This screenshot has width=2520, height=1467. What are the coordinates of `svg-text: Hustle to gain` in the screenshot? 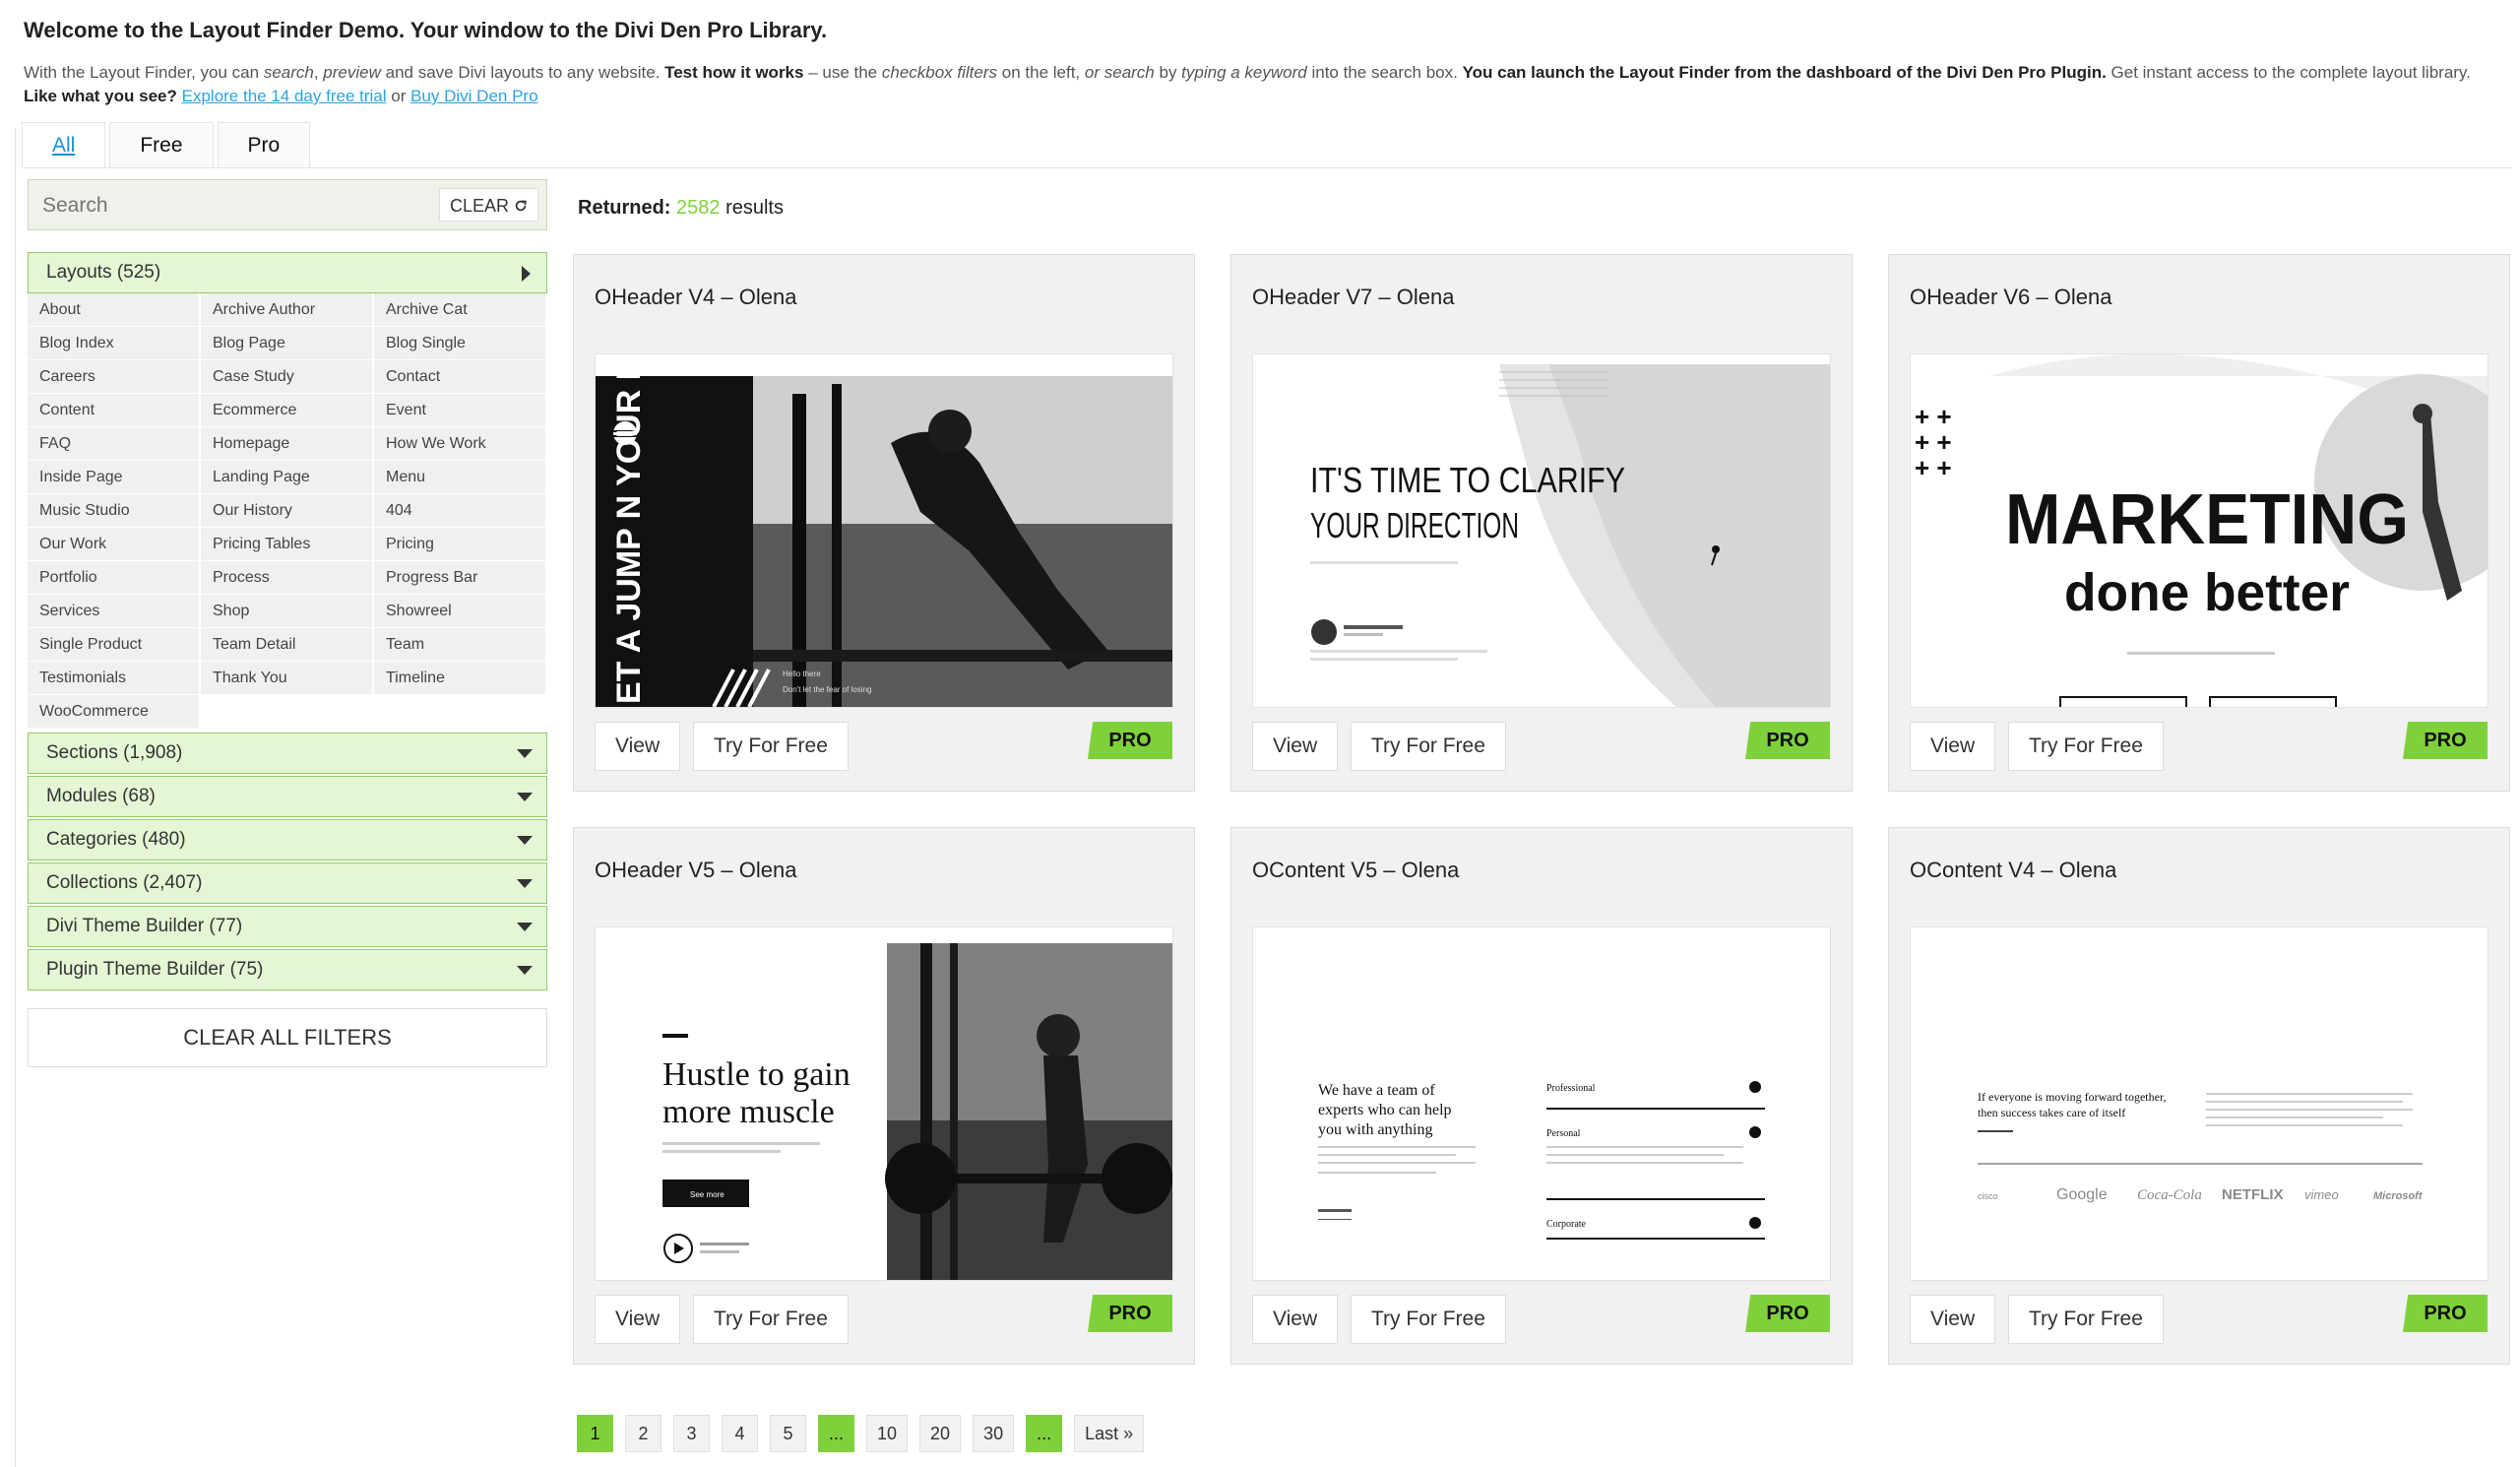 It's located at (756, 1074).